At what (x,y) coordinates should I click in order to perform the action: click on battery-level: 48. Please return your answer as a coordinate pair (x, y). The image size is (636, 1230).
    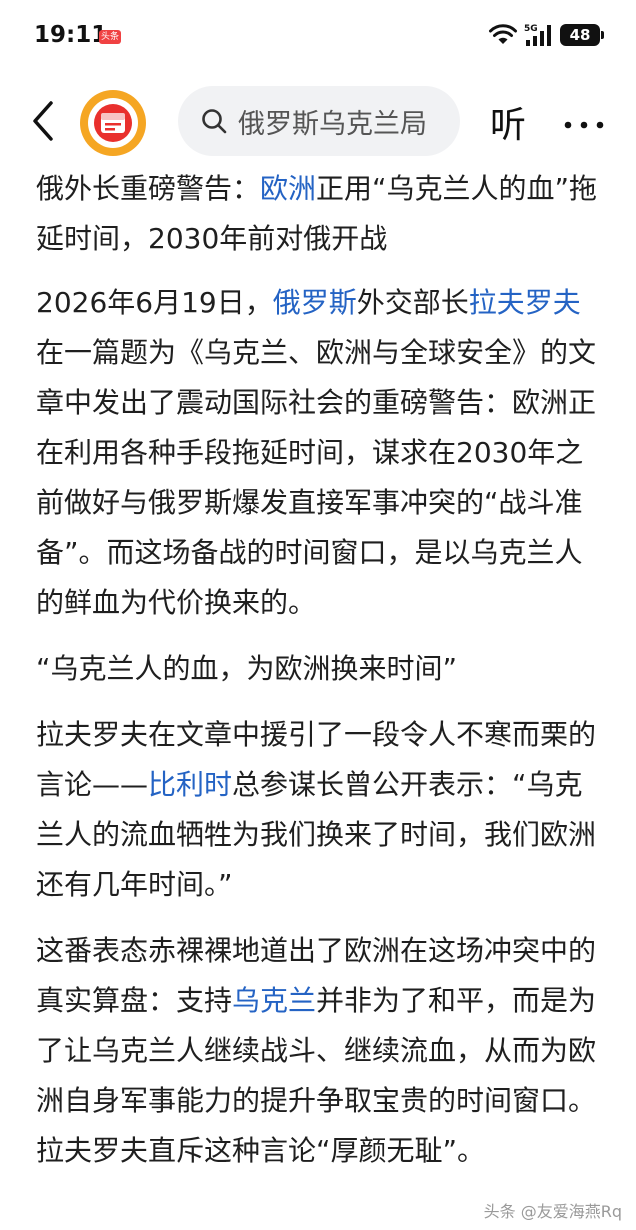
    Looking at the image, I should click on (580, 35).